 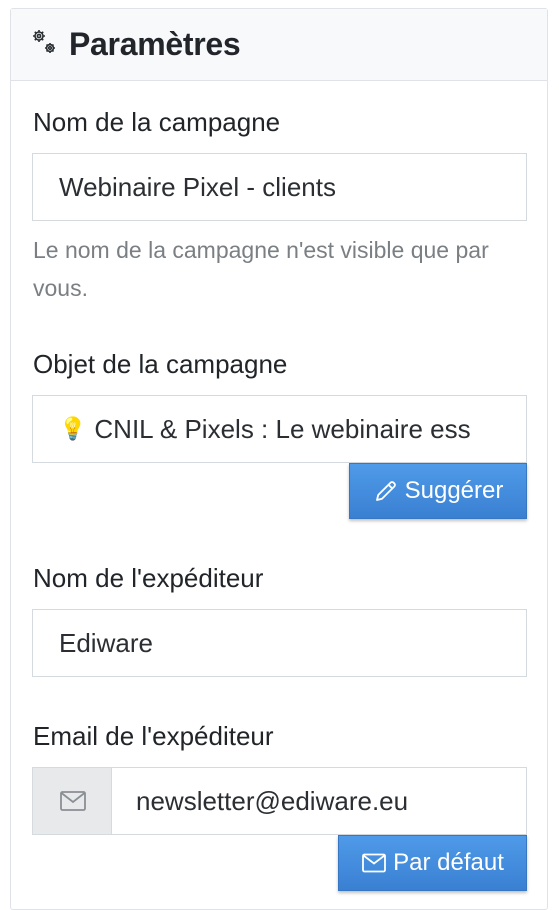 What do you see at coordinates (448, 862) in the screenshot?
I see `default-email-button-label: Par défaut` at bounding box center [448, 862].